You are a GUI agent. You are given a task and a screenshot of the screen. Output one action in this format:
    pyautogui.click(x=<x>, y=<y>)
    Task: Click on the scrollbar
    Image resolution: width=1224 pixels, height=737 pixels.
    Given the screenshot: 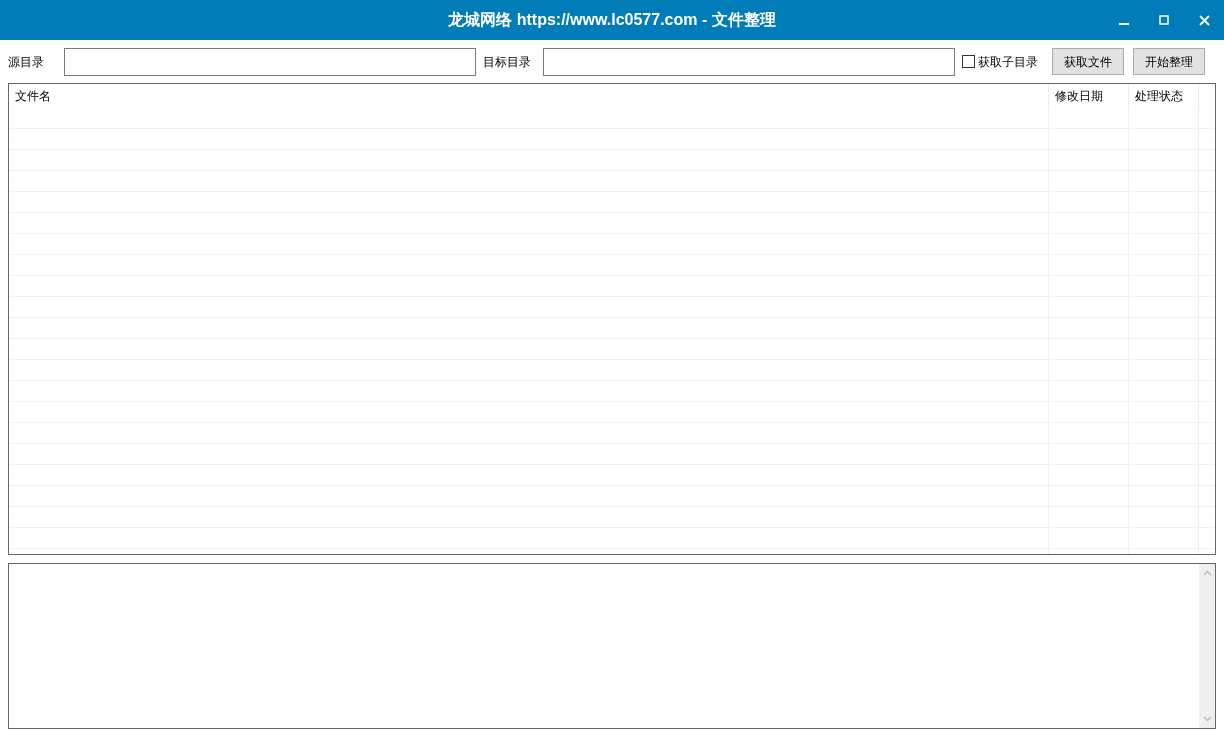 What is the action you would take?
    pyautogui.click(x=1207, y=646)
    